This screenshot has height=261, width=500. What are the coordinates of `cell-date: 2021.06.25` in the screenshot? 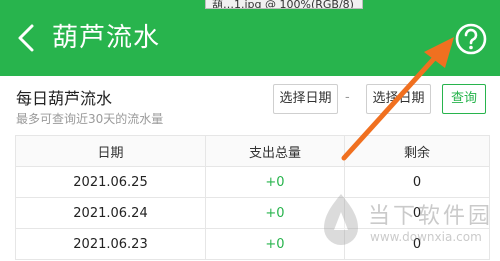 It's located at (110, 182).